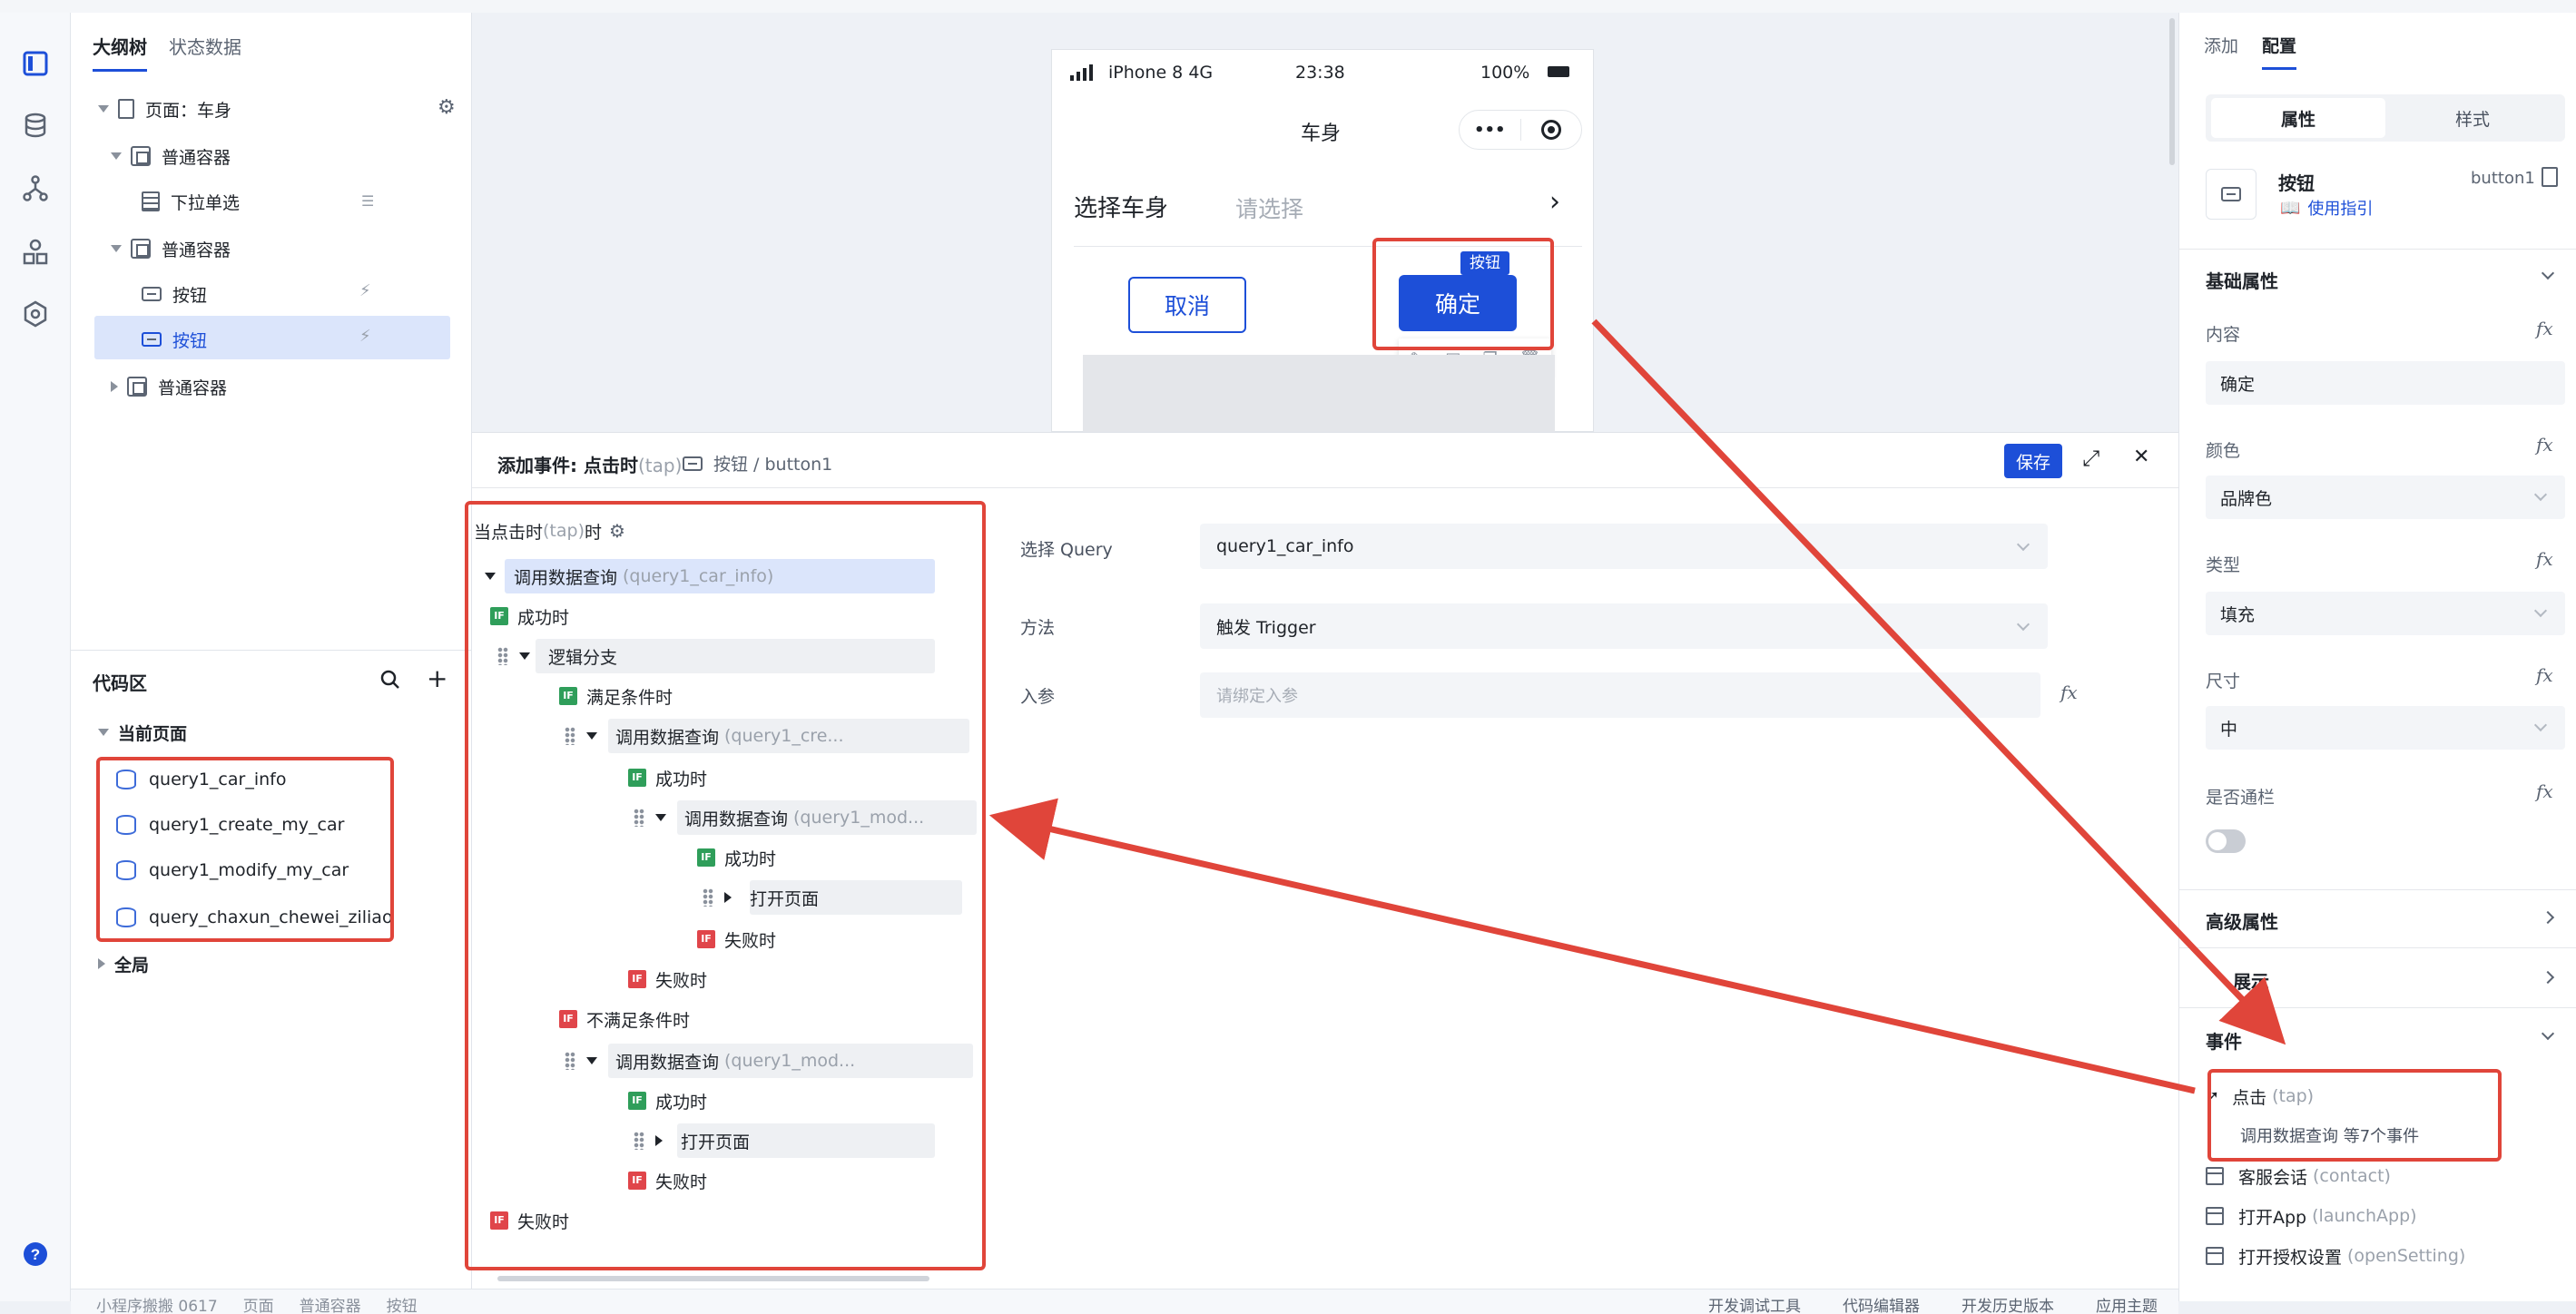  What do you see at coordinates (2550, 177) in the screenshot?
I see `copy-icon` at bounding box center [2550, 177].